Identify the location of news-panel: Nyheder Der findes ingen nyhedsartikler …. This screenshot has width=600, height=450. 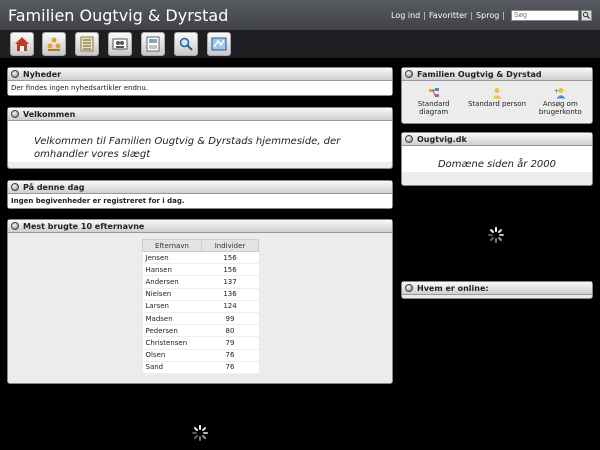
(200, 81).